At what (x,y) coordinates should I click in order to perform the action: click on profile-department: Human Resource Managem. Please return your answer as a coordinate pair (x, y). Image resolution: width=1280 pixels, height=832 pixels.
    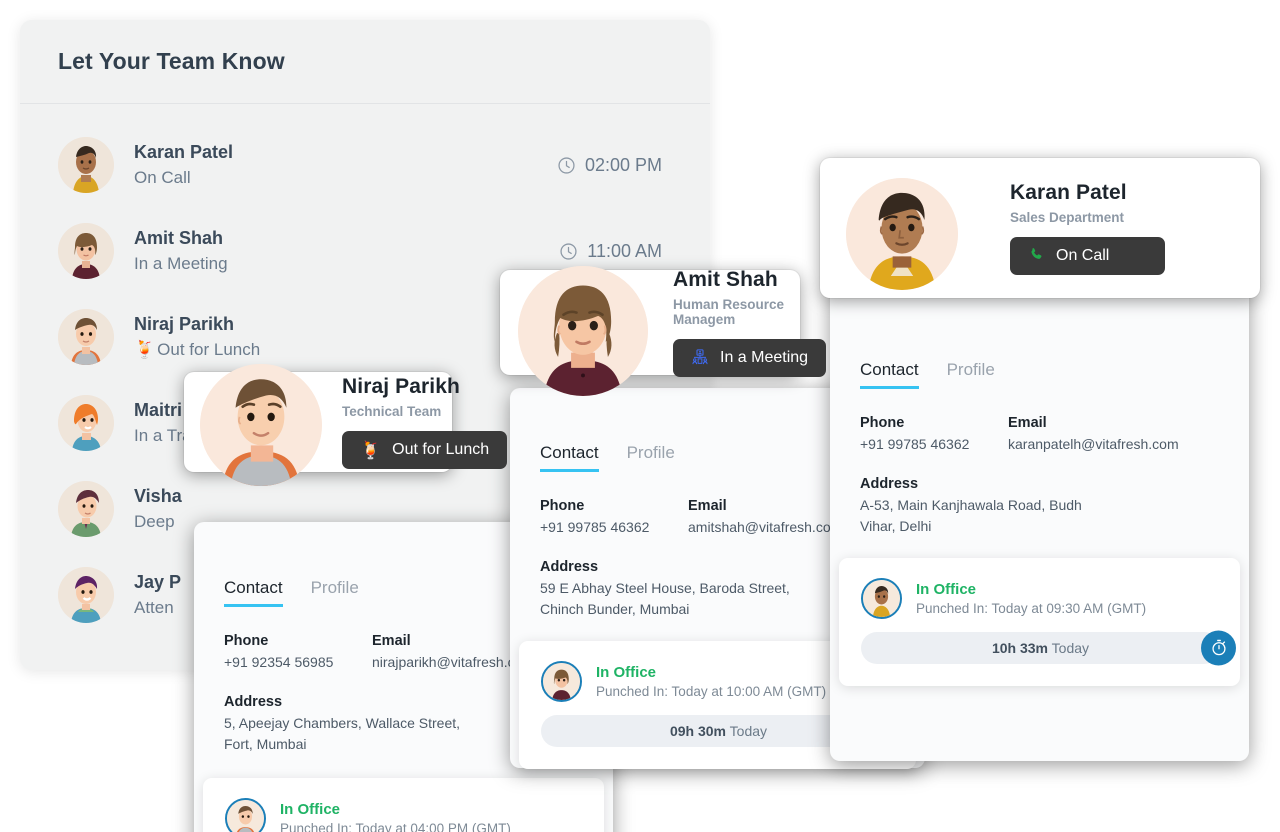
    Looking at the image, I should click on (729, 312).